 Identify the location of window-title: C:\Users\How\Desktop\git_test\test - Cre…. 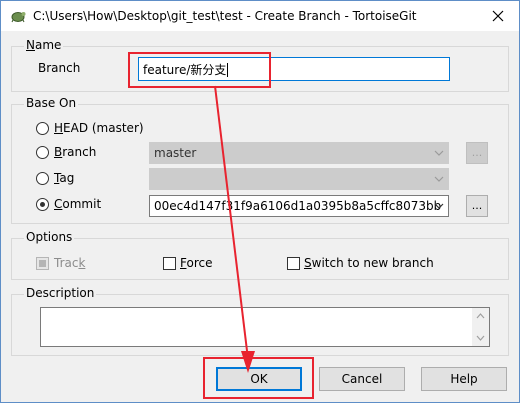
(225, 16).